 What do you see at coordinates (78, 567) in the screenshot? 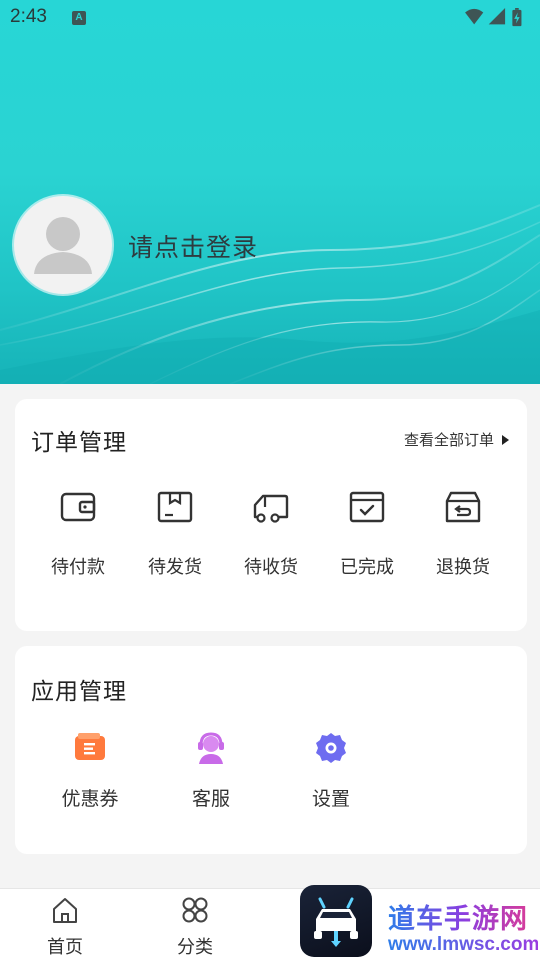
I see `order-item-label: 待付款` at bounding box center [78, 567].